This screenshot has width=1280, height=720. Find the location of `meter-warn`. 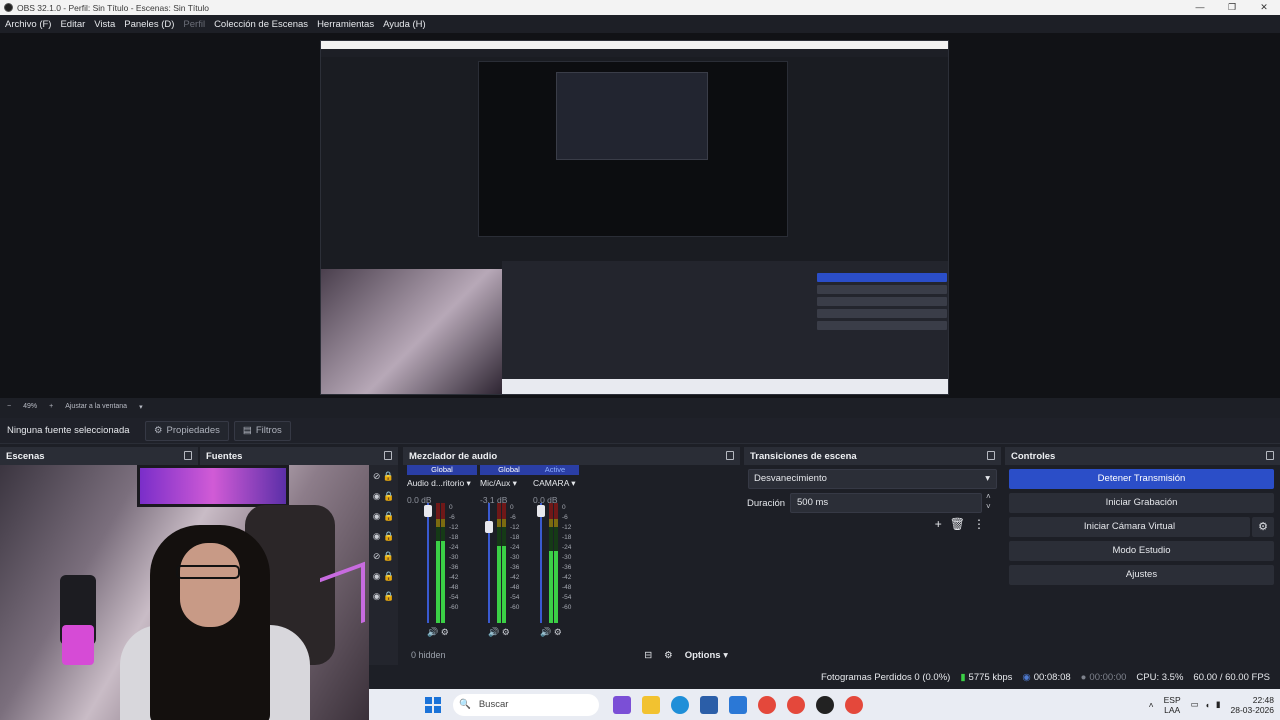

meter-warn is located at coordinates (504, 523).